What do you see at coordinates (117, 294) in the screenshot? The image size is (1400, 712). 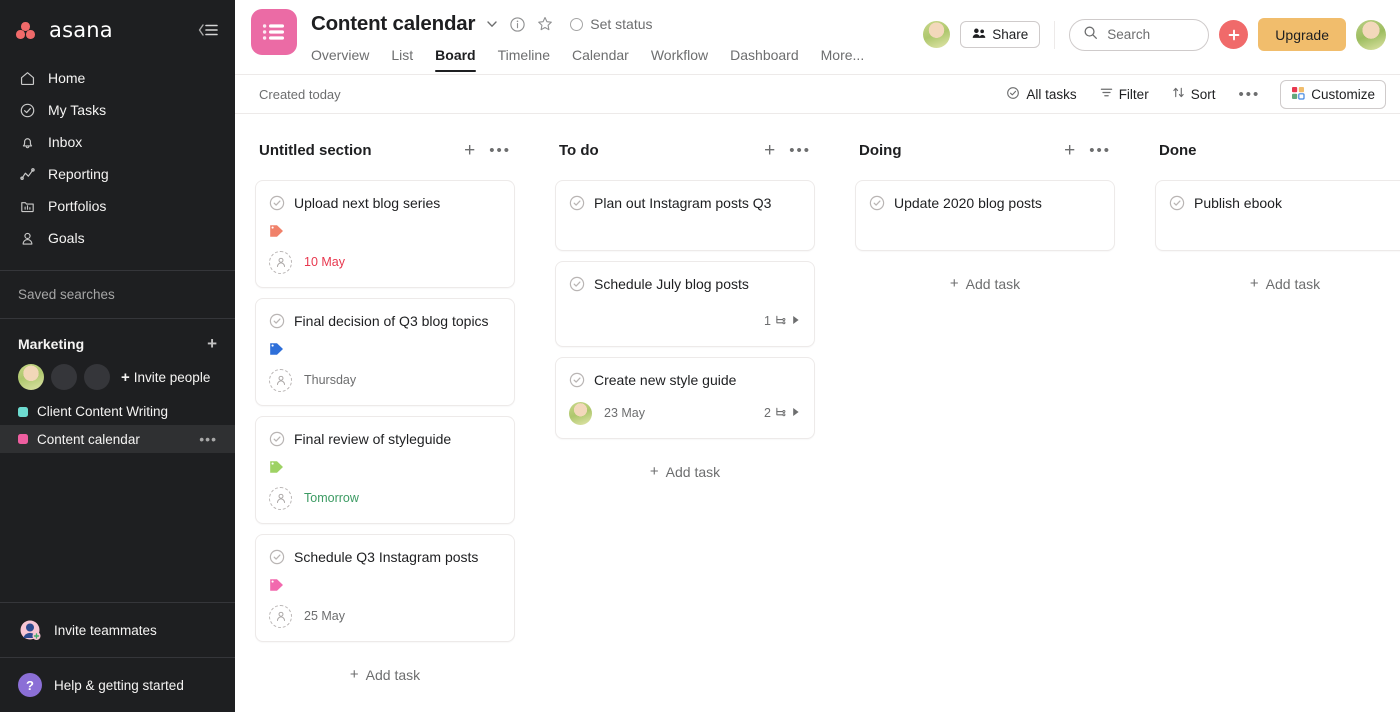 I see `saved-searches-label: Saved searches` at bounding box center [117, 294].